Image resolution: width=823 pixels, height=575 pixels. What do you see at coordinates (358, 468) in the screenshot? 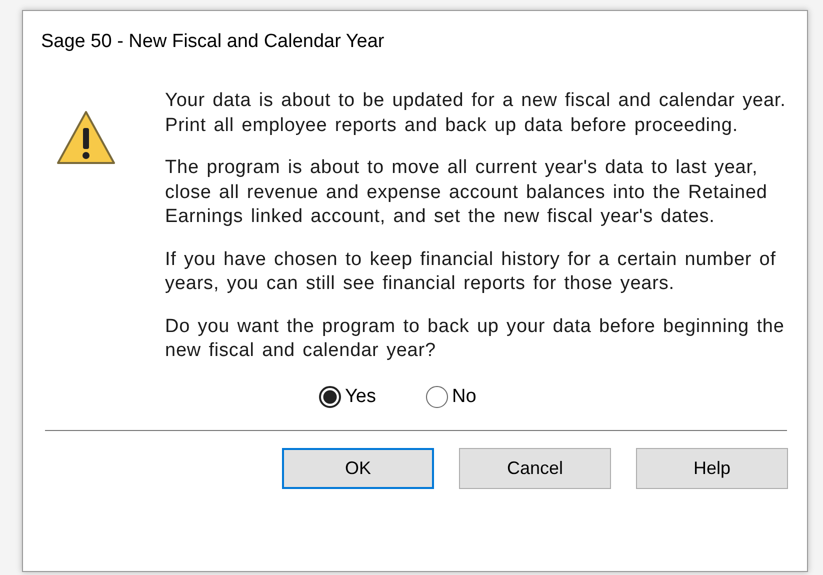
I see `dialog-button: OK` at bounding box center [358, 468].